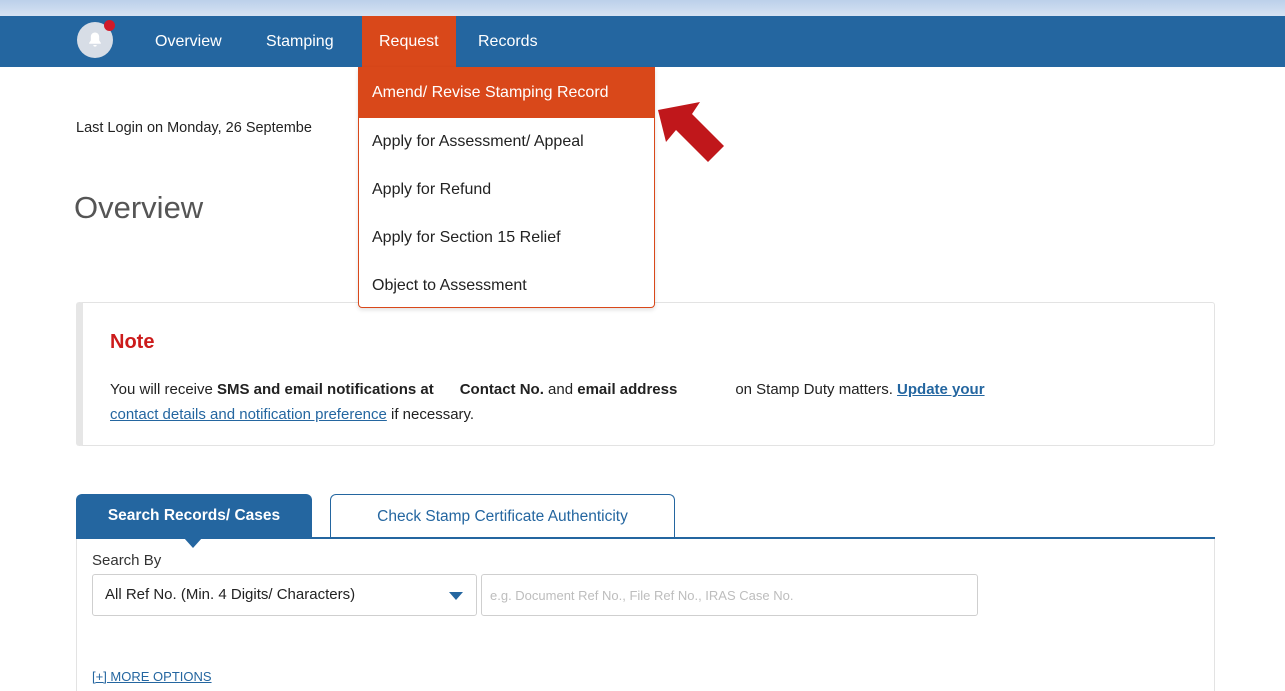  I want to click on note-text-part: on Stamp Duty matters., so click(816, 389).